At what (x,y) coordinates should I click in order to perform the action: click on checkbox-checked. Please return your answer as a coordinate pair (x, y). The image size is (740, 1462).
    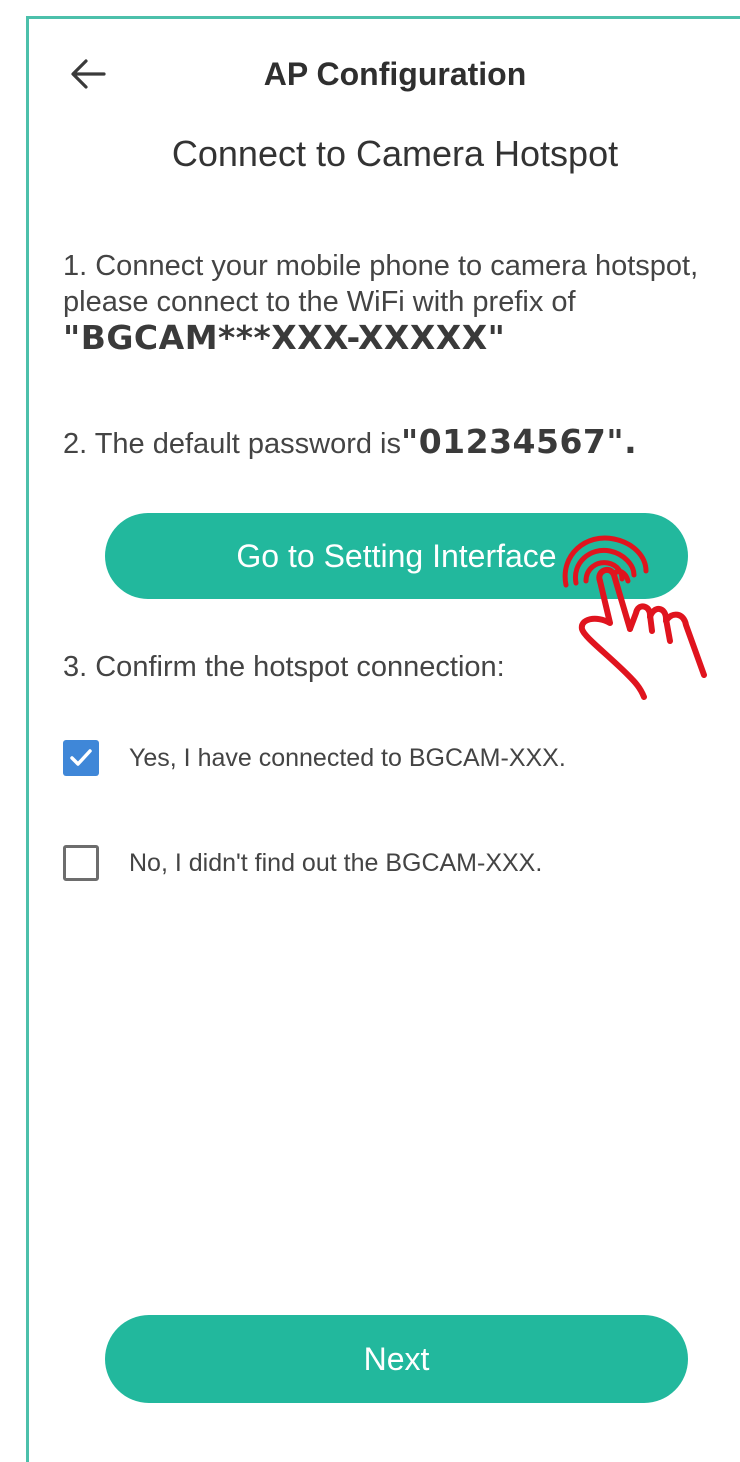
    Looking at the image, I should click on (81, 758).